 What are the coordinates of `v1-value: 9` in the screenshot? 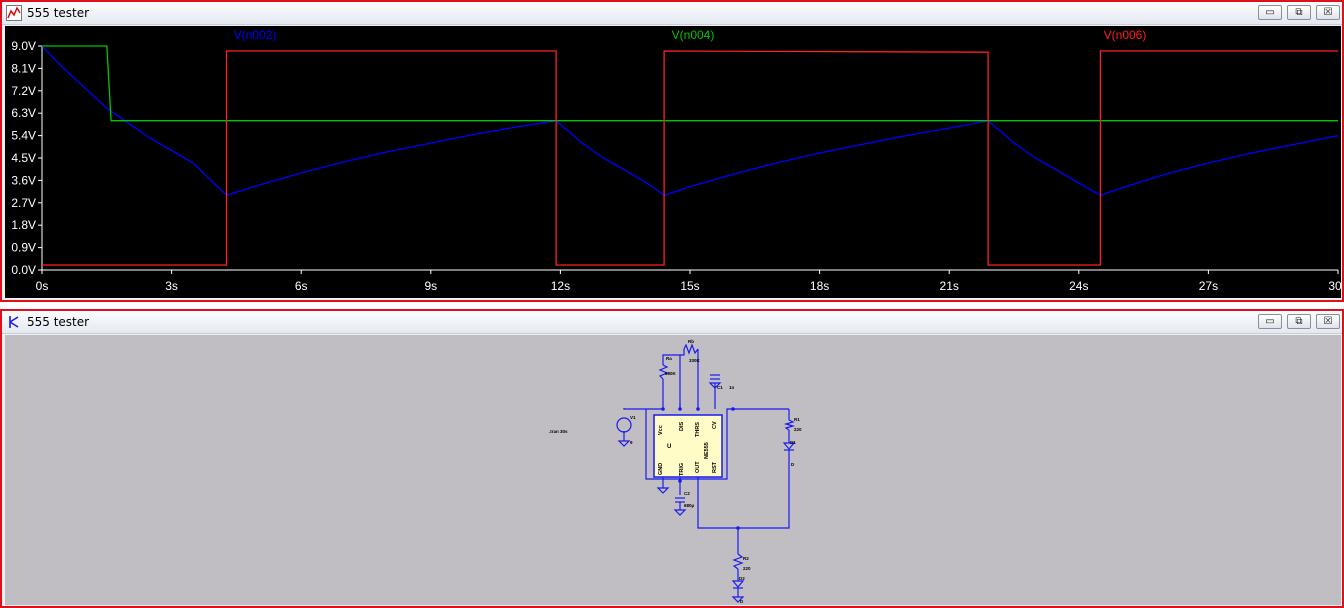 It's located at (631, 442).